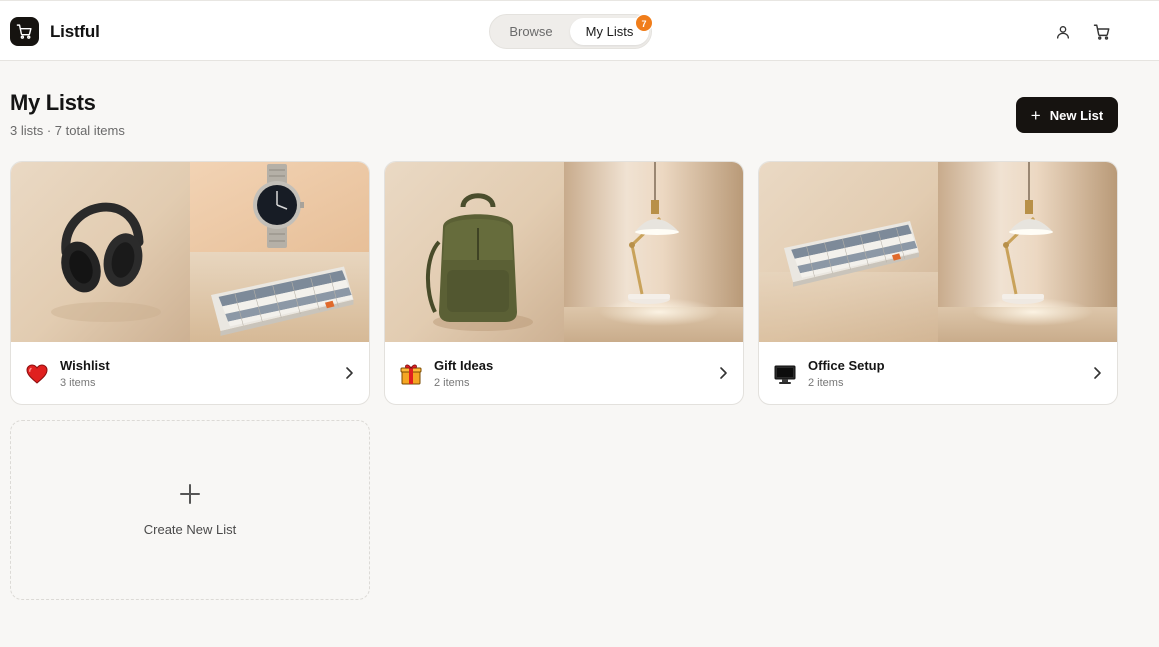 This screenshot has width=1159, height=647. What do you see at coordinates (464, 365) in the screenshot?
I see `list-name: Gift Ideas` at bounding box center [464, 365].